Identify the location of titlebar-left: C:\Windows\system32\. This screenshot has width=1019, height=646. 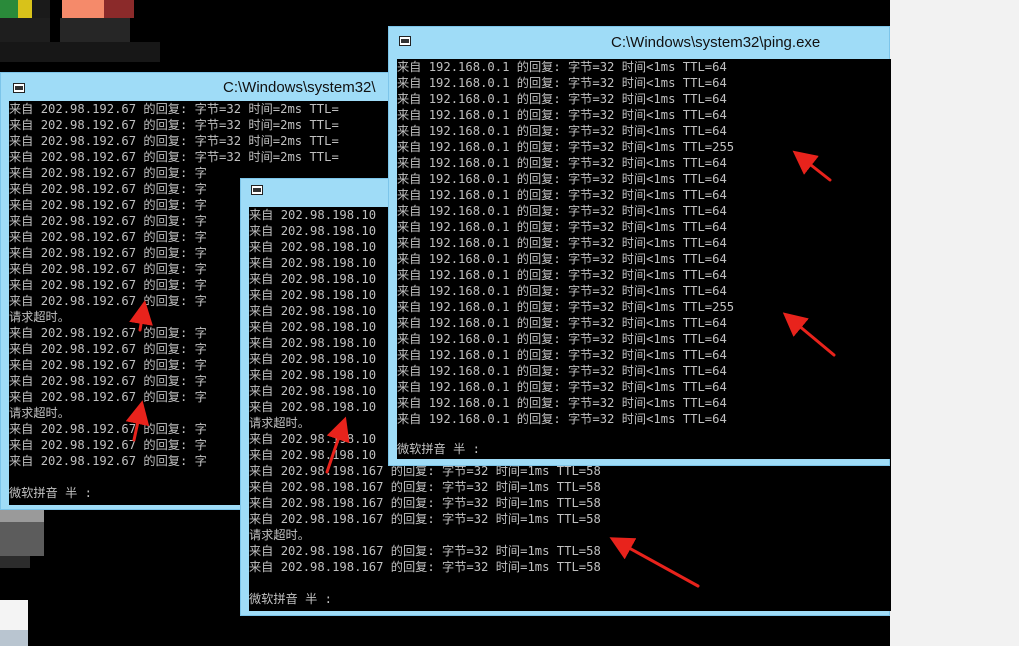
(200, 87).